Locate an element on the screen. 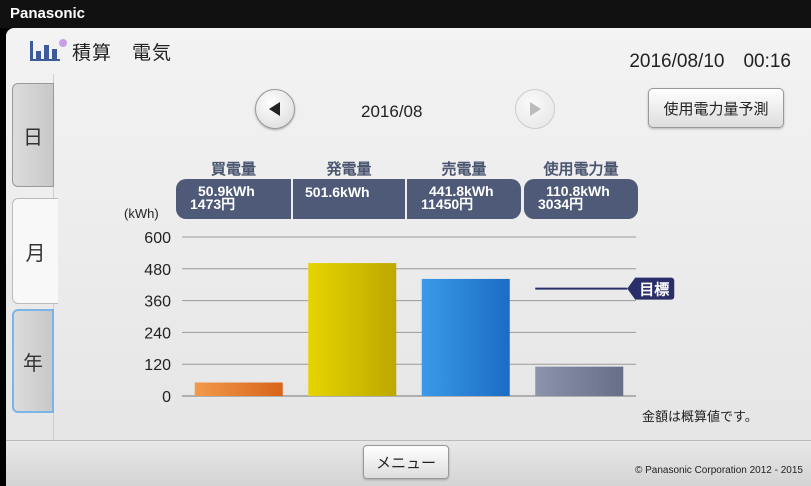 The image size is (811, 486). menu-button: メニュー is located at coordinates (406, 462).